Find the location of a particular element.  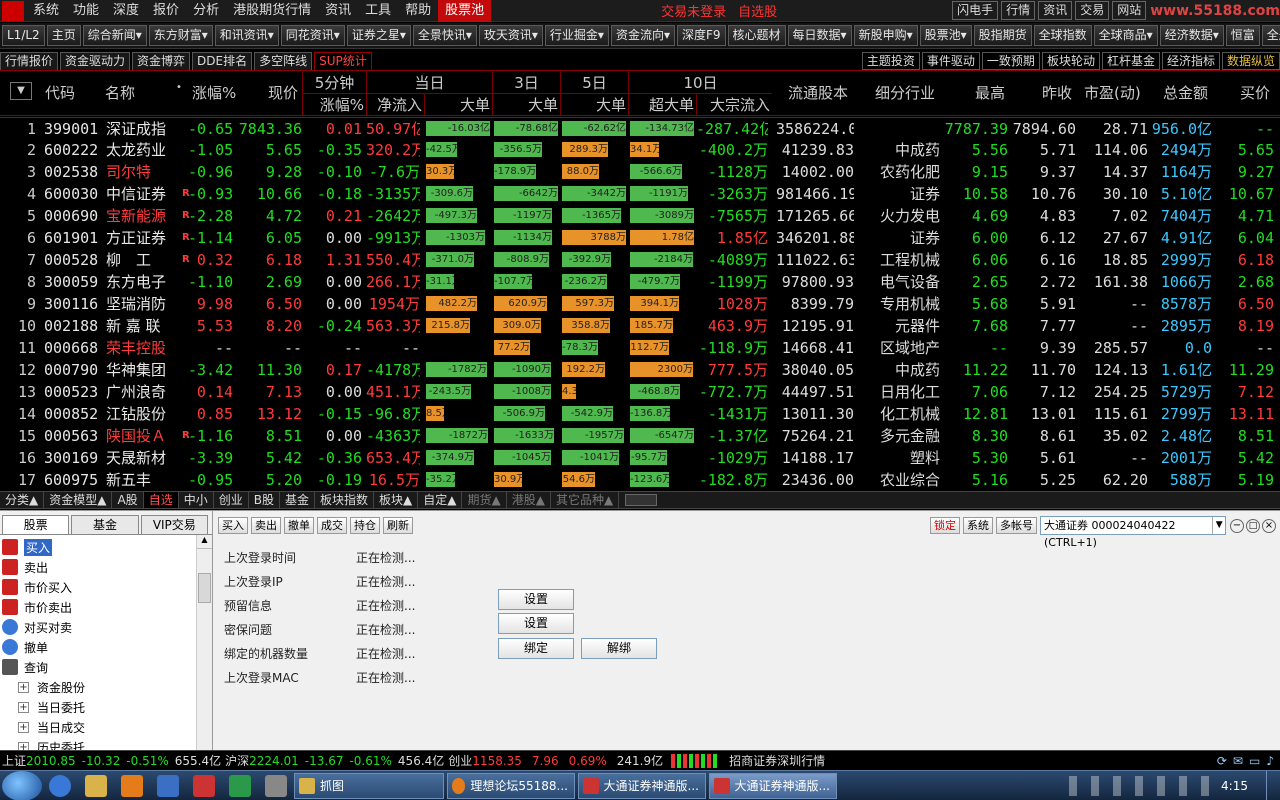

col-amount: 总金额 is located at coordinates (1185, 92).